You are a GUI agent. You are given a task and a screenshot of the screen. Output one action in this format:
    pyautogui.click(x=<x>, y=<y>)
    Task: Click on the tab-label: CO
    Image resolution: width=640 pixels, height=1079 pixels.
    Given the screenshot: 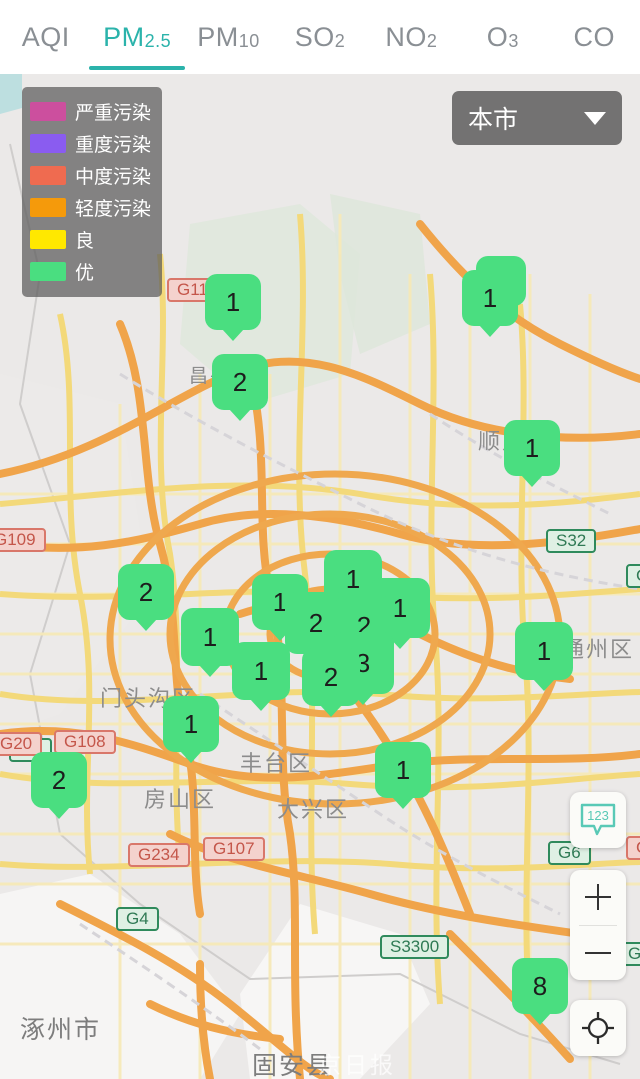 What is the action you would take?
    pyautogui.click(x=594, y=36)
    